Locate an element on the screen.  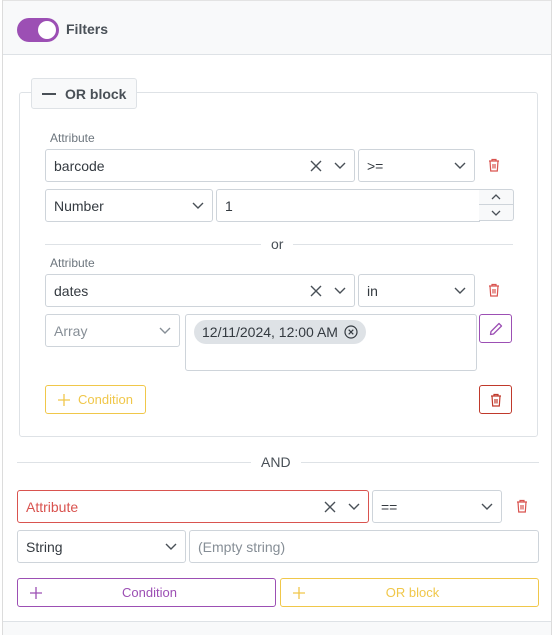
filters-header: Filters is located at coordinates (277, 27).